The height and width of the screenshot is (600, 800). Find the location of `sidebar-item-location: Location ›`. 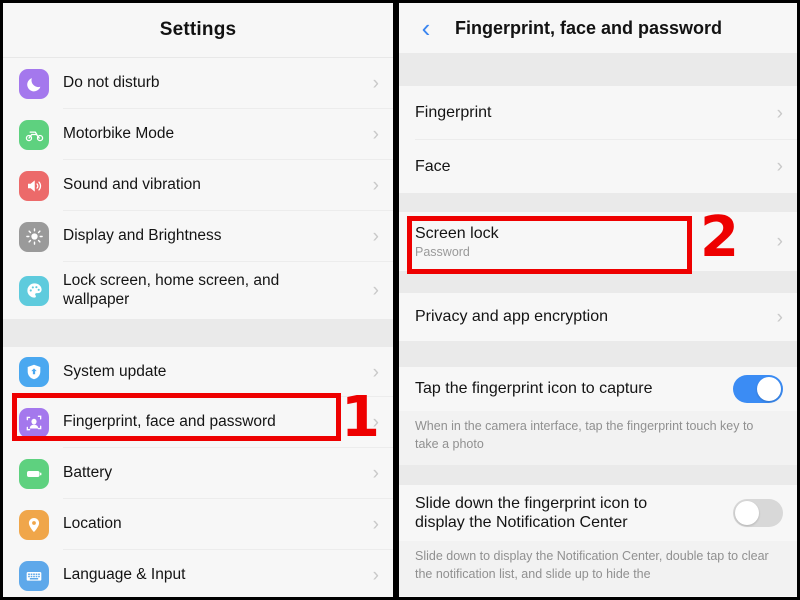

sidebar-item-location: Location › is located at coordinates (198, 524).